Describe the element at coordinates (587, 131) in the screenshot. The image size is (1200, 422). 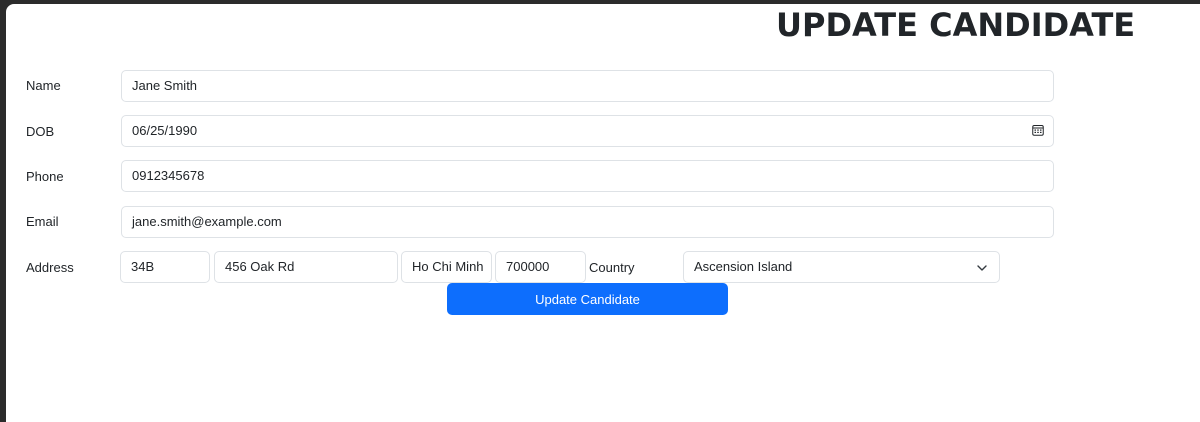
I see `dob-input: 06/25/1990` at that location.